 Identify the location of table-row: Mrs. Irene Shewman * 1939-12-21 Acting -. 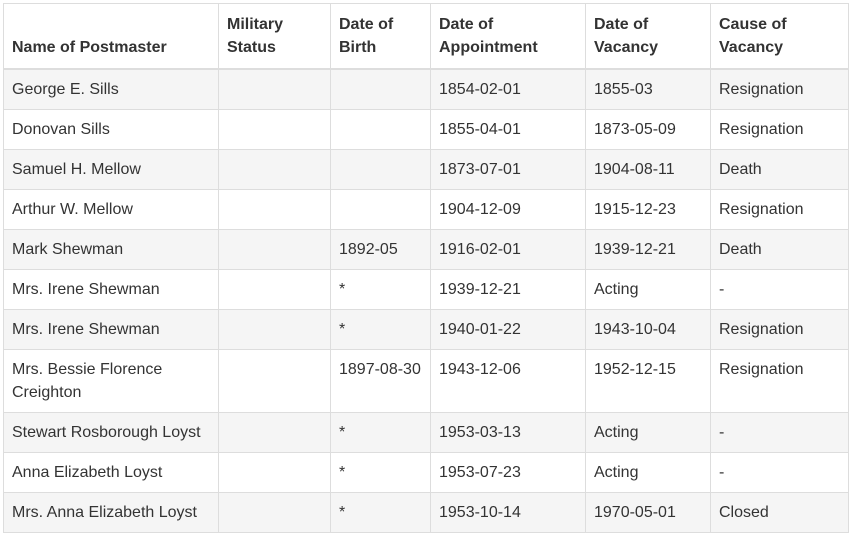
(426, 289).